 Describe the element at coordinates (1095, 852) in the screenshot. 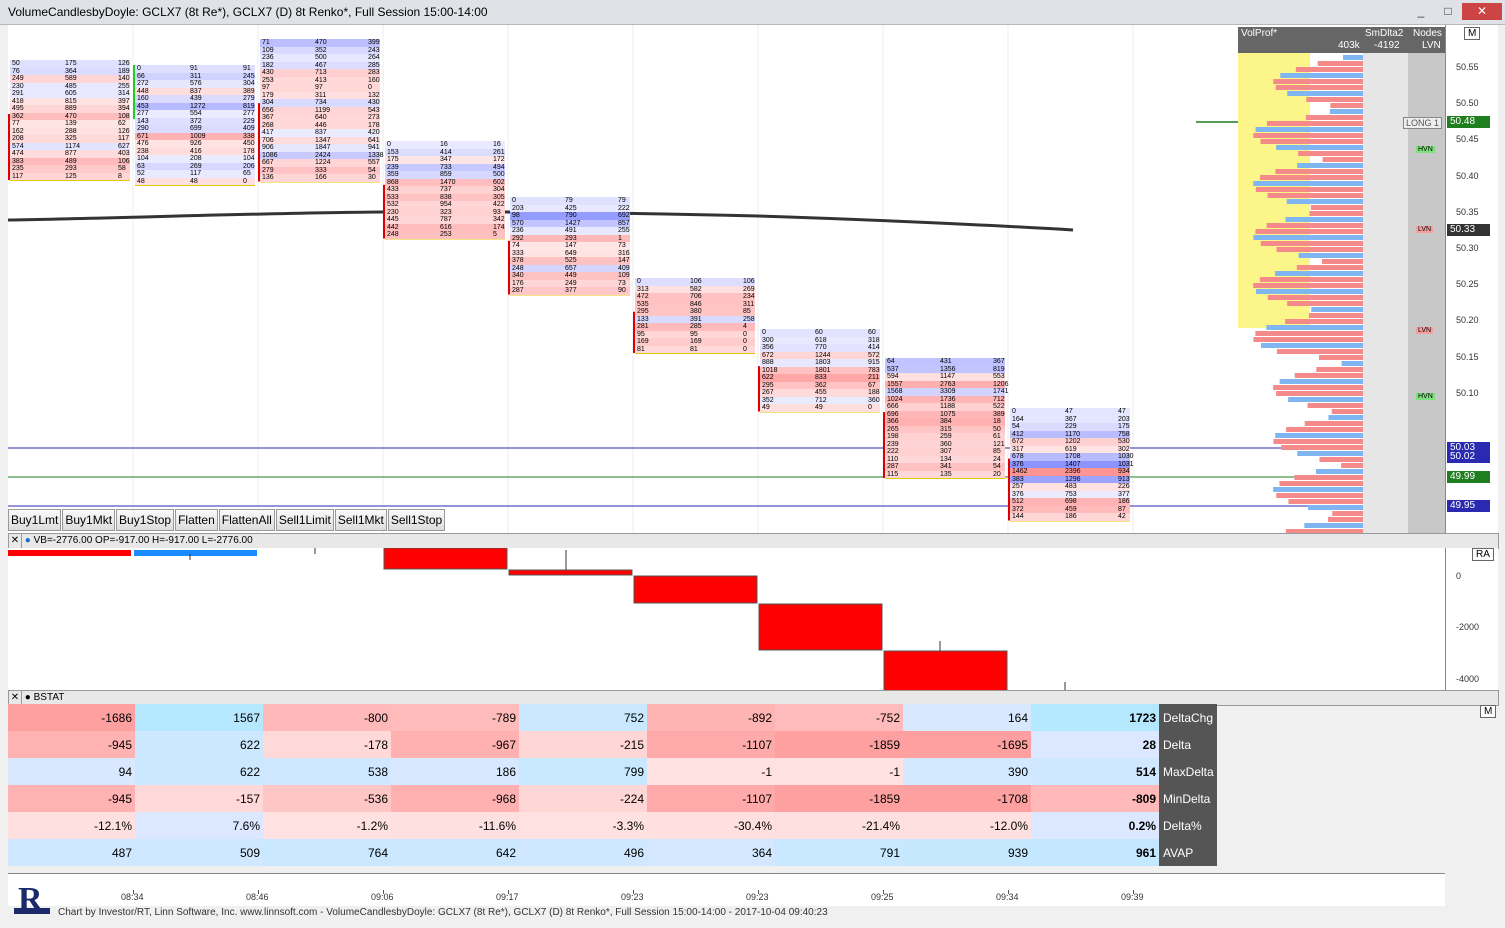

I see `stat-cell: 961` at that location.